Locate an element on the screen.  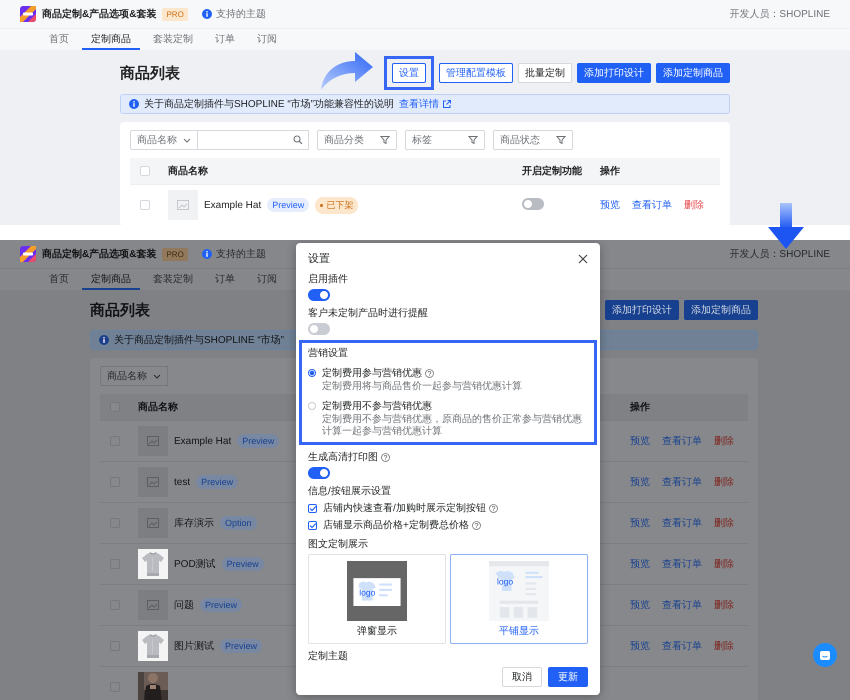
notice-text: 关于商品定制插件与SHOPLINE “市场” is located at coordinates (199, 340).